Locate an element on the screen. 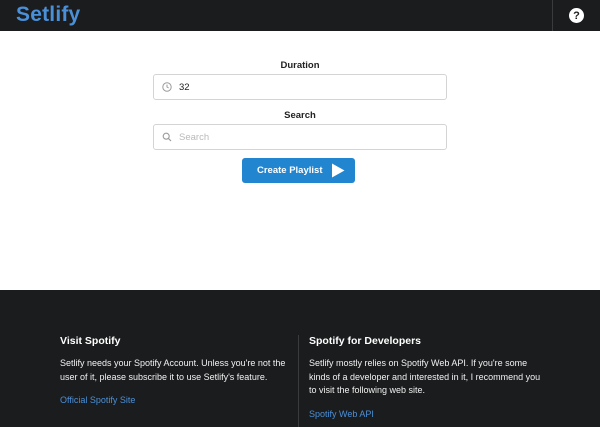 The width and height of the screenshot is (600, 427). duration-label: Duration is located at coordinates (300, 65).